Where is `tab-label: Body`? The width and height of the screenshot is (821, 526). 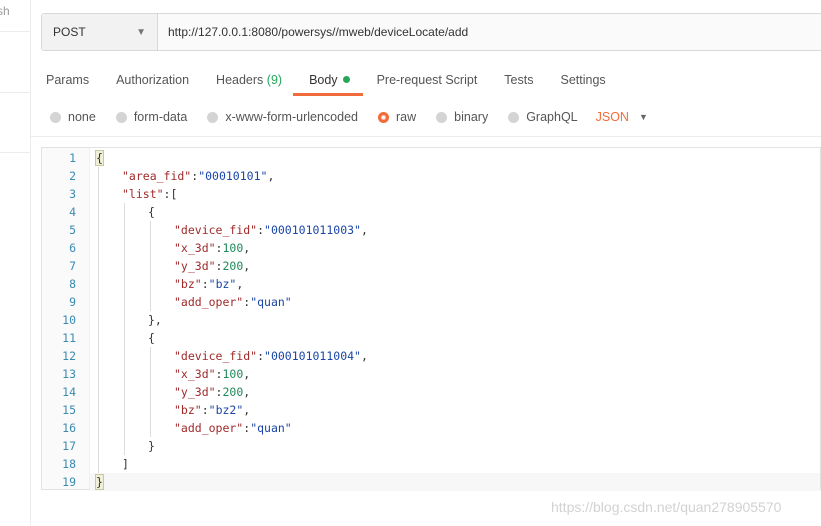
tab-label: Body is located at coordinates (323, 80).